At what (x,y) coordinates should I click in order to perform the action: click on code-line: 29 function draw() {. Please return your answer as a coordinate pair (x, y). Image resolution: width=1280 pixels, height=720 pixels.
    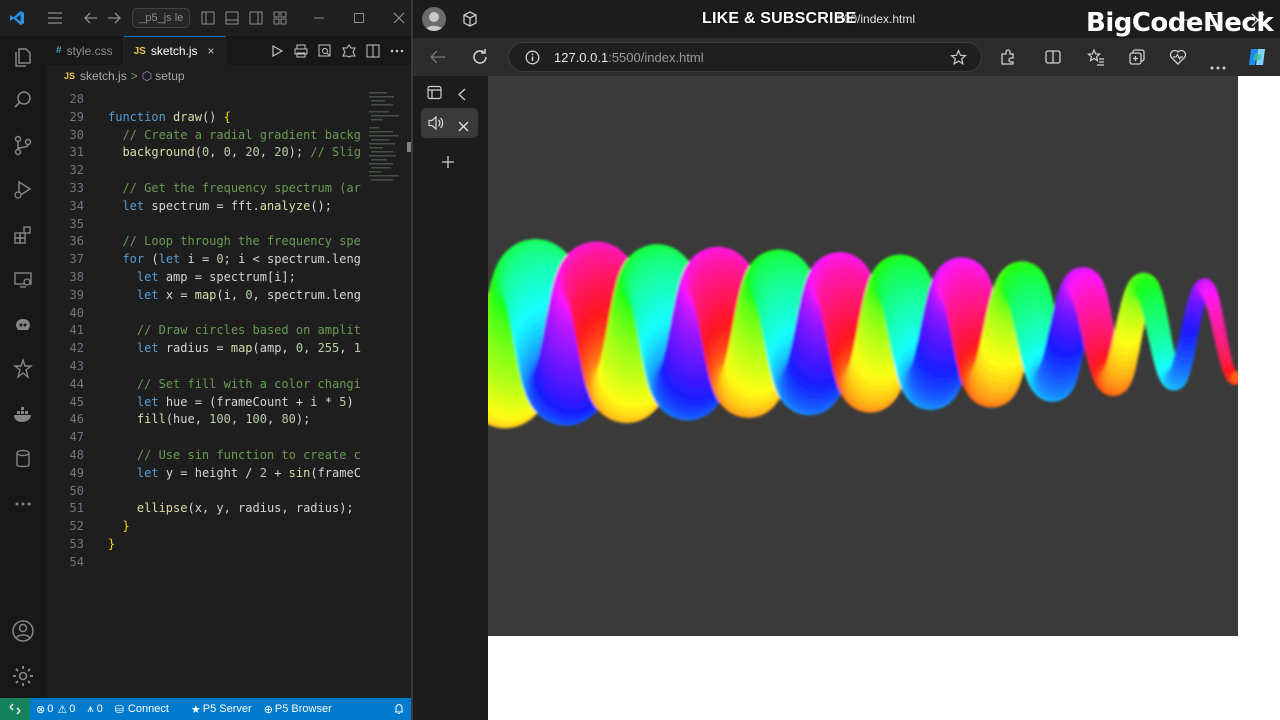
    Looking at the image, I should click on (206, 118).